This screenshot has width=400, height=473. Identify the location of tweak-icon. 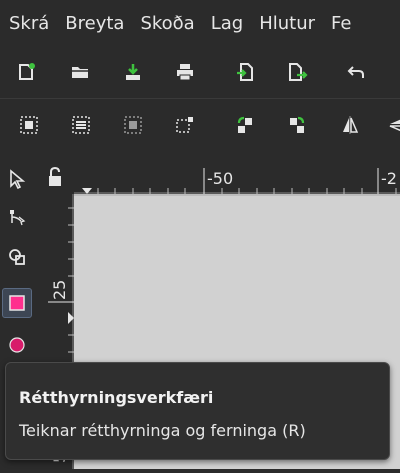
(17, 257).